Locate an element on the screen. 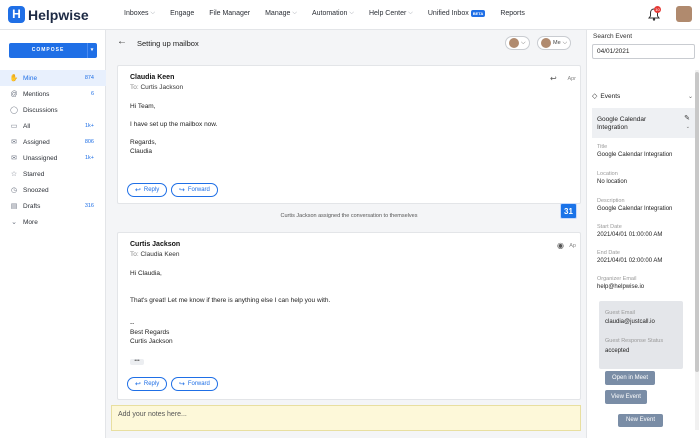  events-section-header: ◇ Events ⌄ is located at coordinates (644, 96).